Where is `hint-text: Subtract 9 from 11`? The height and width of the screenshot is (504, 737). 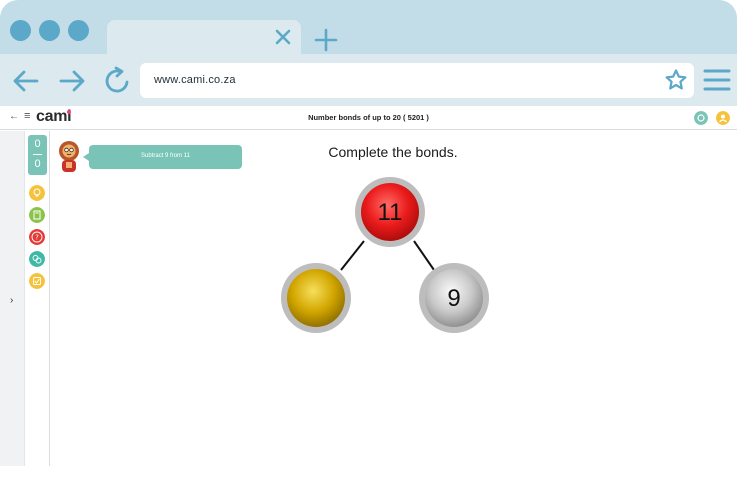
hint-text: Subtract 9 from 11 is located at coordinates (165, 156).